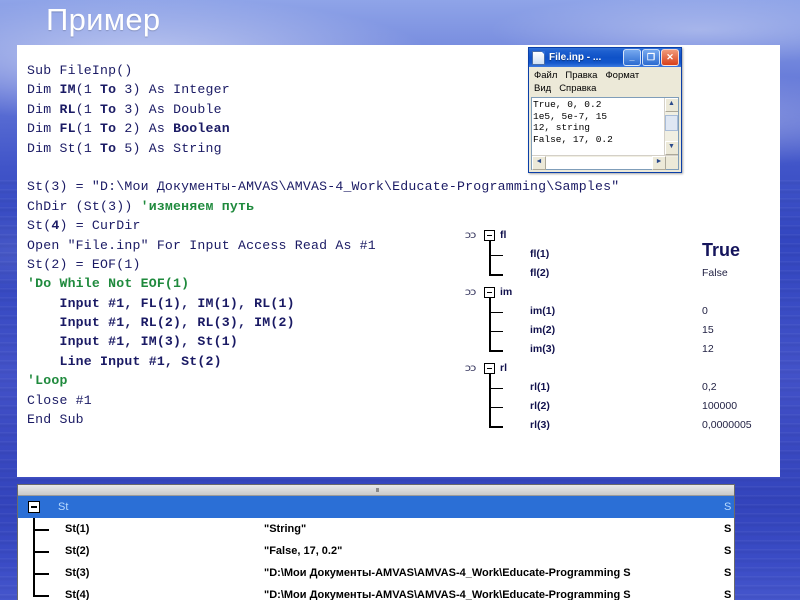 The image size is (800, 600). I want to click on scroll-left-icon: ◄, so click(539, 162).